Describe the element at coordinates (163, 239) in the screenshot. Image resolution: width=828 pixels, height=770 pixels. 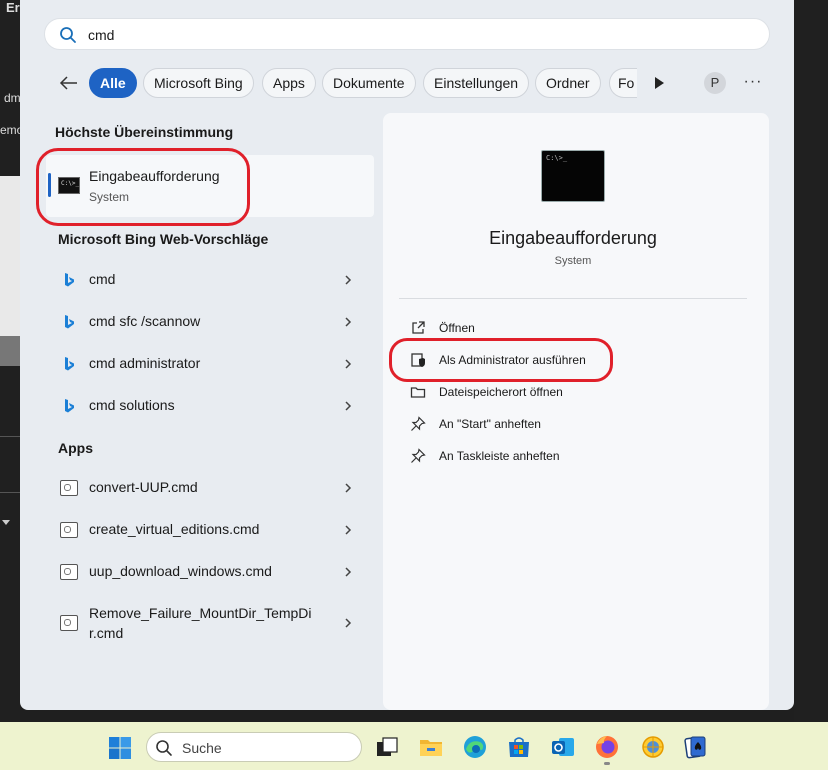
I see `web-suggestions-heading: Microsoft Bing Web-Vorschläge` at that location.